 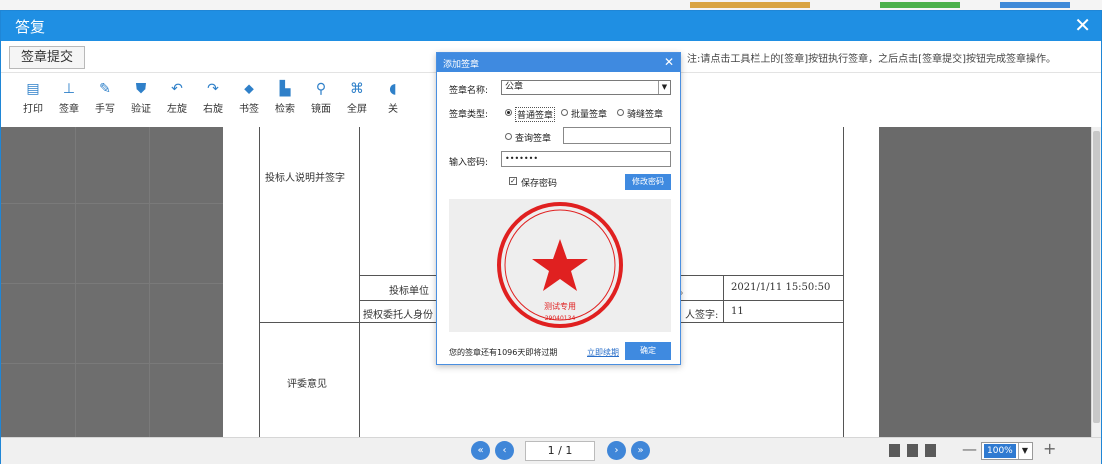 I want to click on toolbar-label: 左旋, so click(x=177, y=109).